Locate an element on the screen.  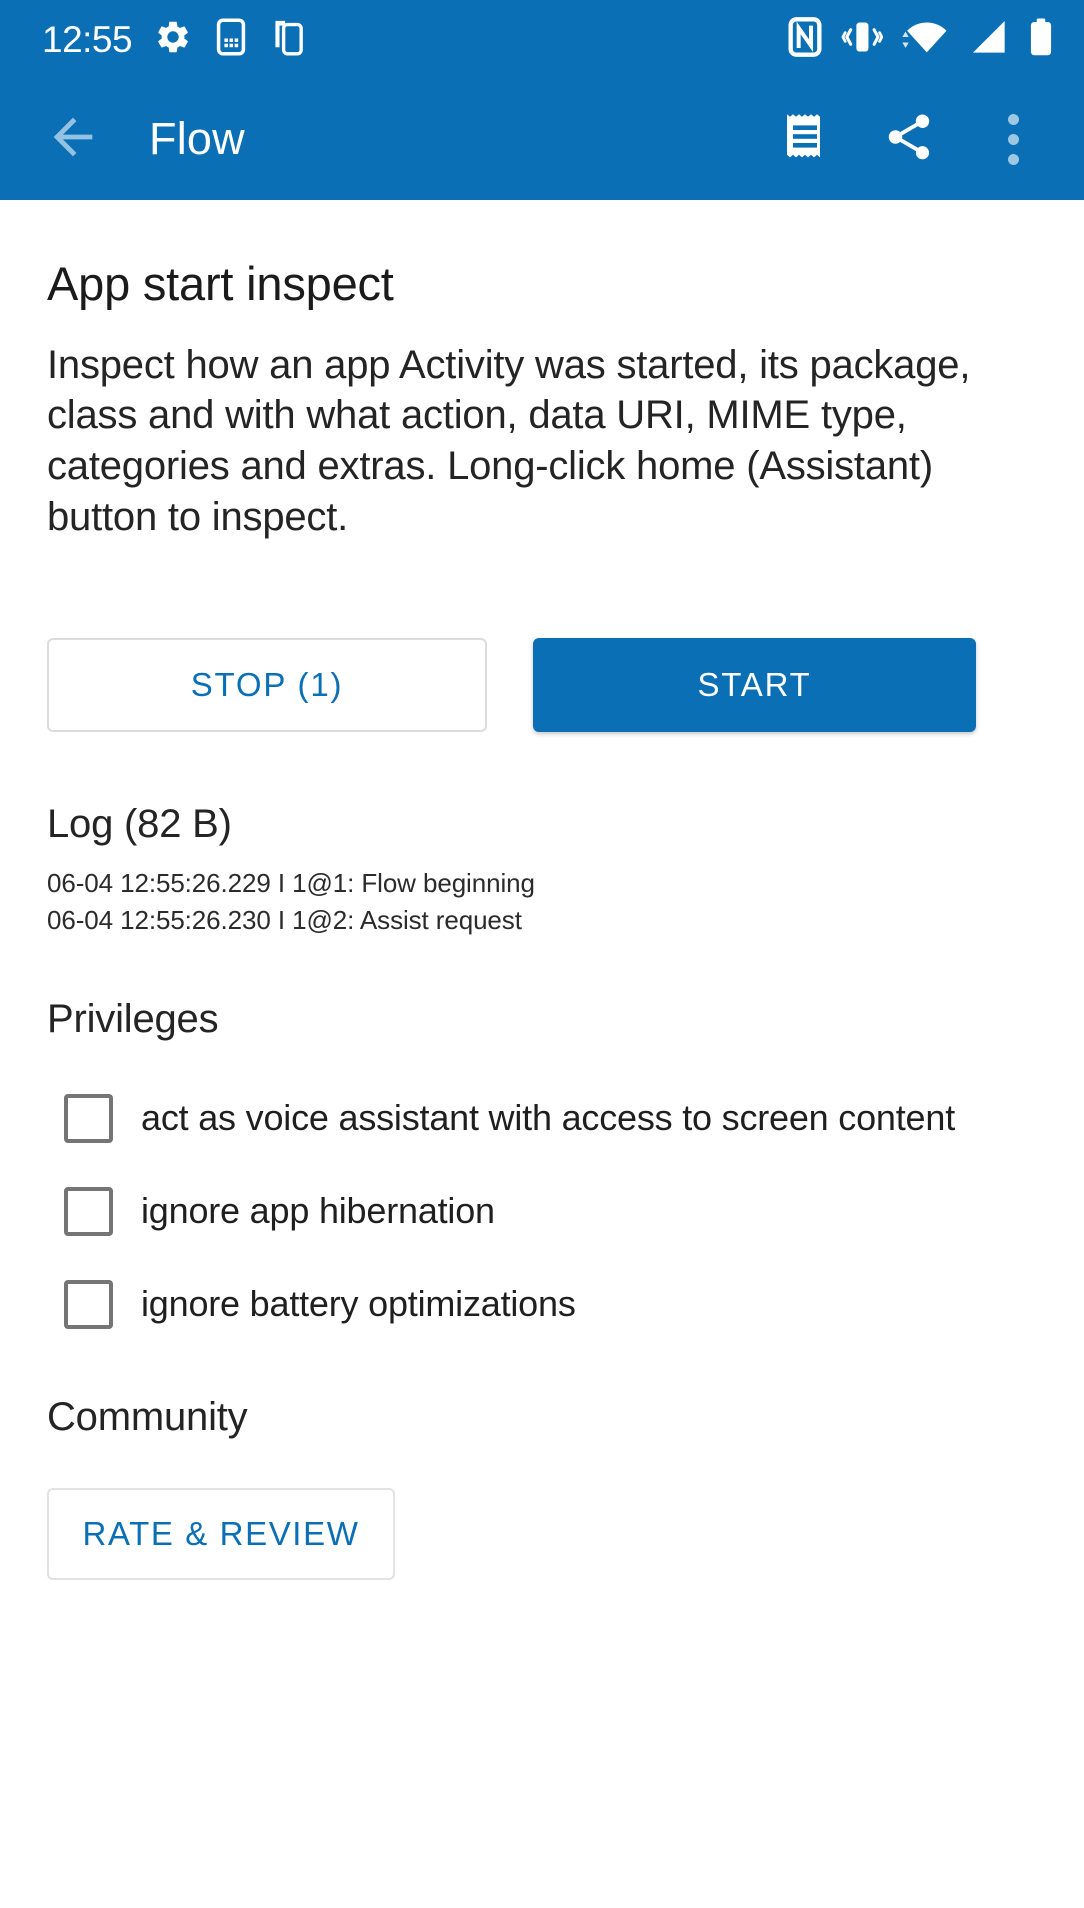
battery-icon is located at coordinates (1041, 39).